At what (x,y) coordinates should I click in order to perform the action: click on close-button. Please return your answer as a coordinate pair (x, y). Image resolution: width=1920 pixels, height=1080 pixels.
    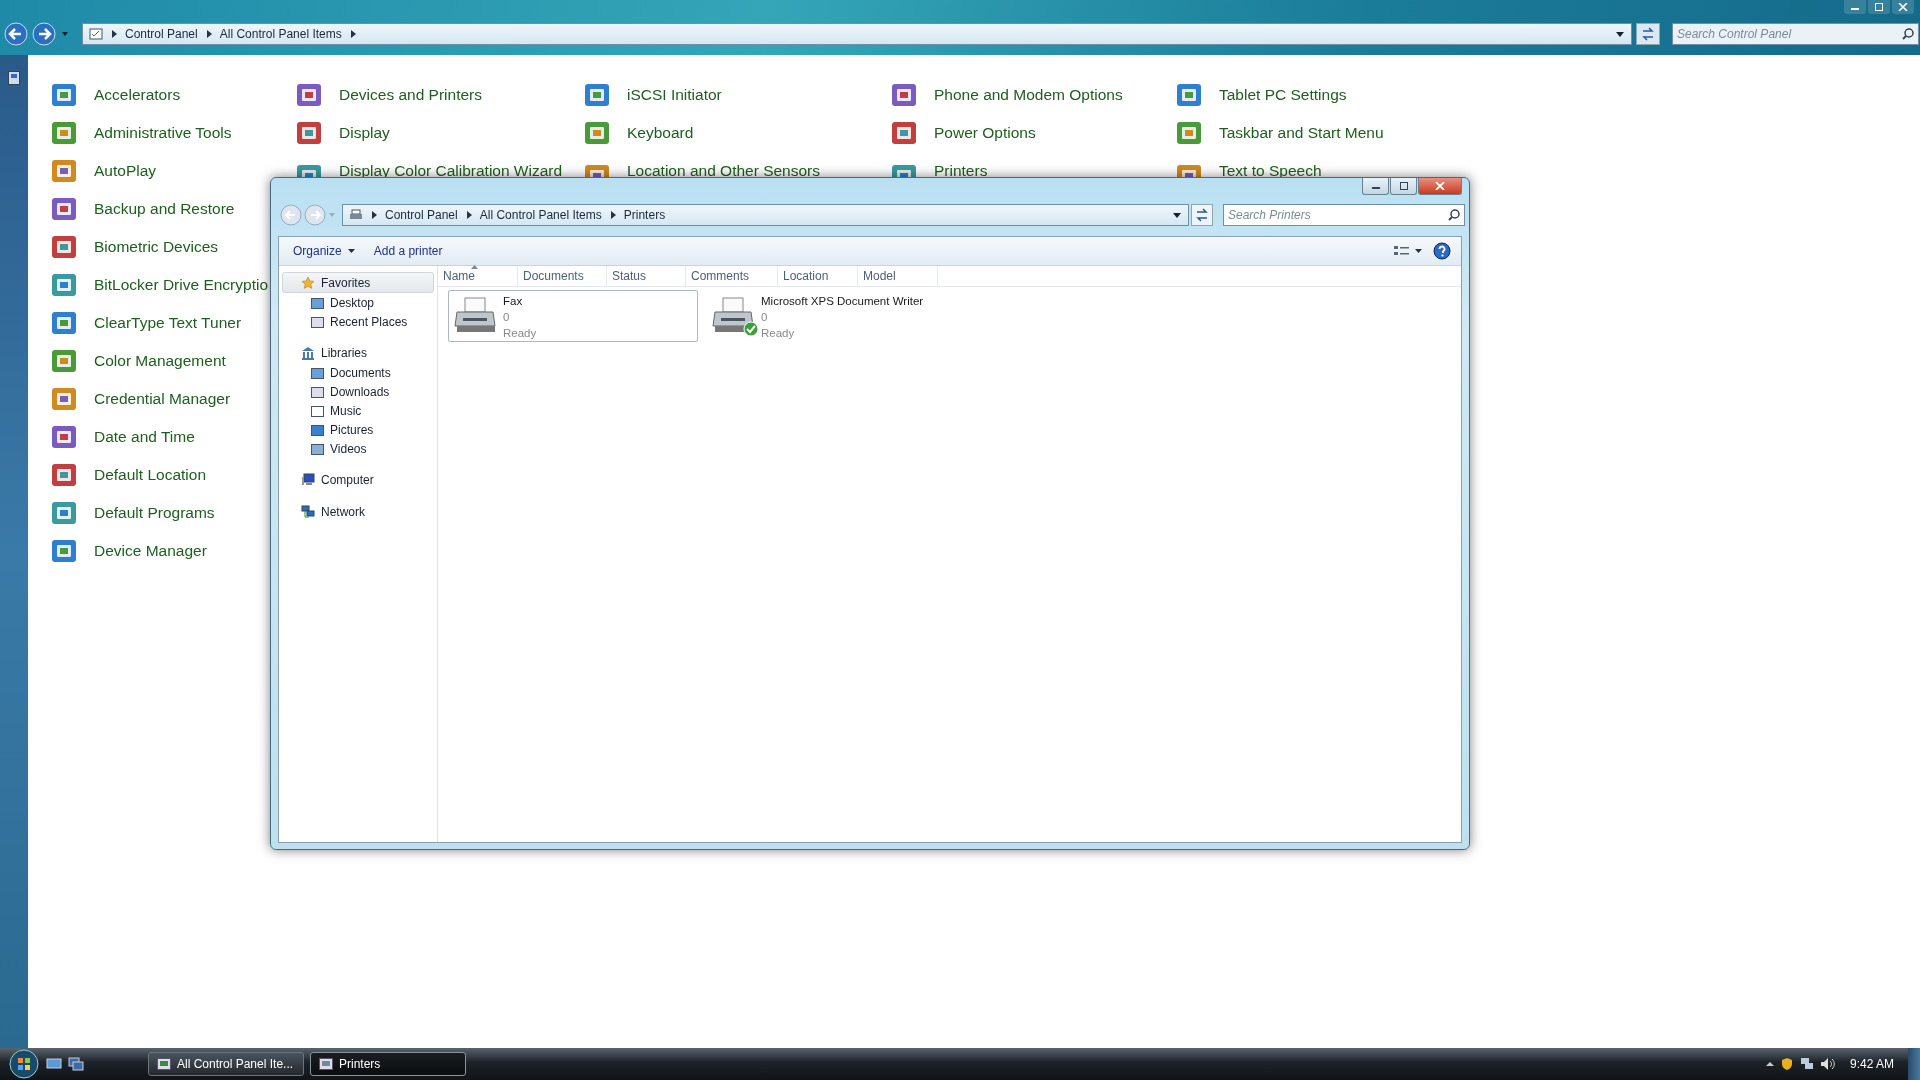
    Looking at the image, I should click on (1903, 7).